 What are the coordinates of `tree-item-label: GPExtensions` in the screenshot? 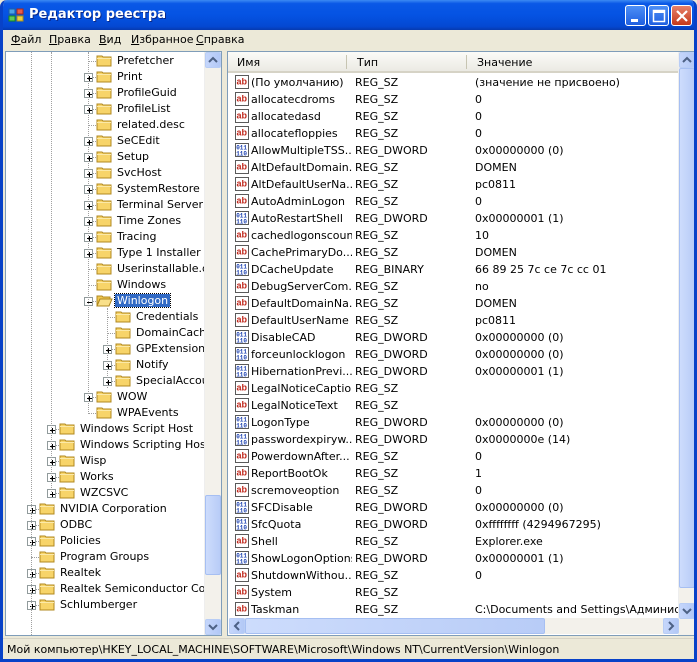 It's located at (173, 348).